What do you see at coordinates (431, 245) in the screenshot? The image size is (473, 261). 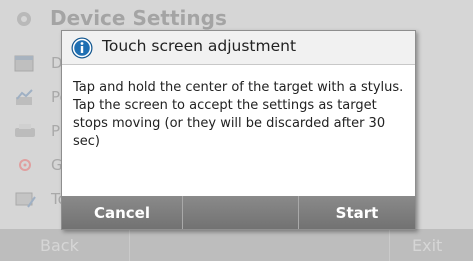 I see `exit-button: Exit` at bounding box center [431, 245].